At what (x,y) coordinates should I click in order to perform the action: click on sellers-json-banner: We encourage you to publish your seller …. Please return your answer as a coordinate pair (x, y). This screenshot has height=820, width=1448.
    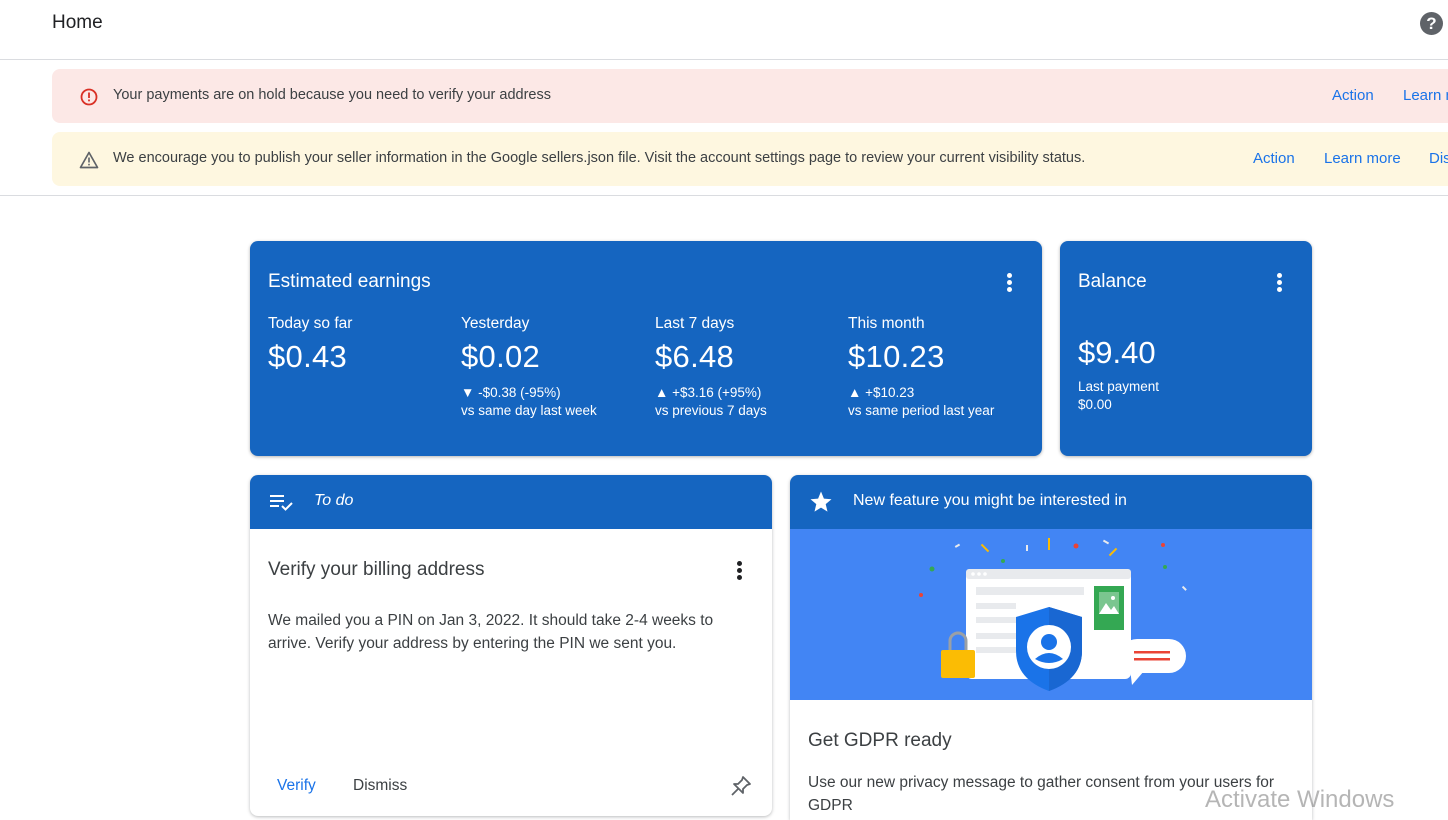
    Looking at the image, I should click on (750, 159).